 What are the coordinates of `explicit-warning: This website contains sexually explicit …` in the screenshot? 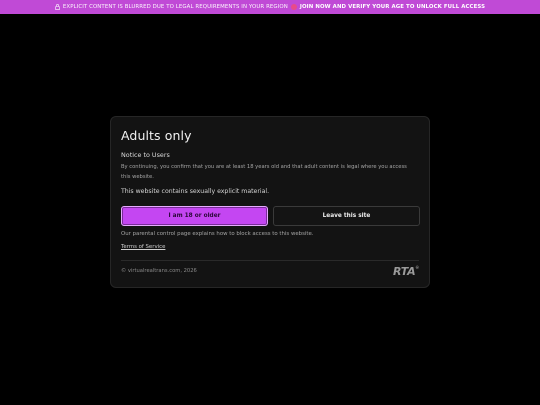 It's located at (195, 191).